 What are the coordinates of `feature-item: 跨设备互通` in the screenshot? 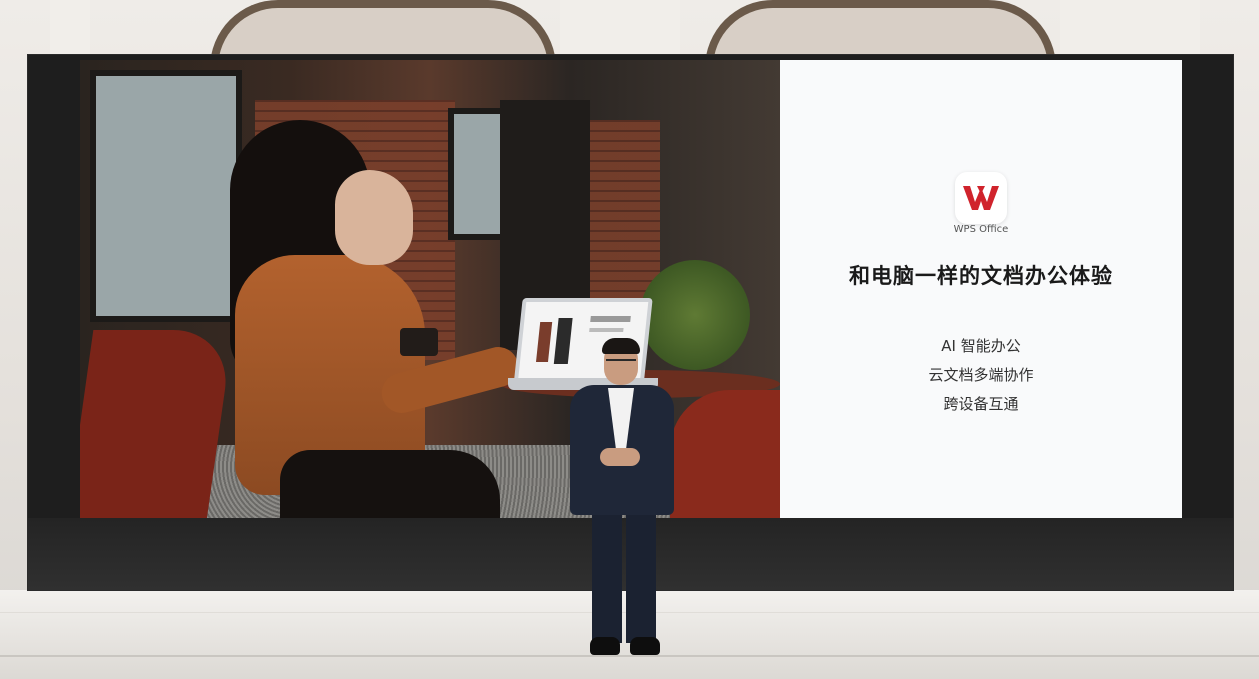 It's located at (981, 404).